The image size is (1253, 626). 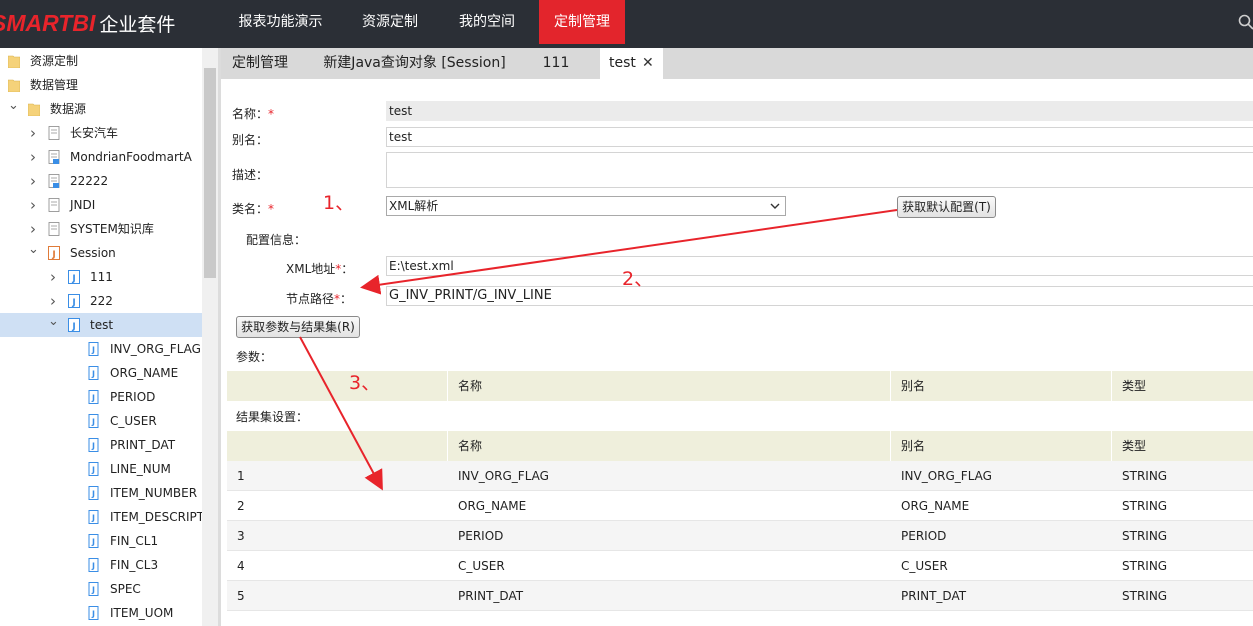 I want to click on annotation-step-1: 1、, so click(x=339, y=203).